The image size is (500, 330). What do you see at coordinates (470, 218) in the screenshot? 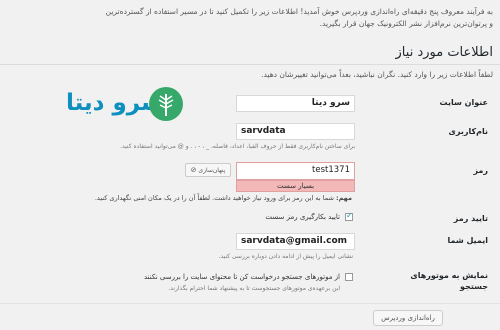
I see `confirm-password-label: تایید رمز` at bounding box center [470, 218].